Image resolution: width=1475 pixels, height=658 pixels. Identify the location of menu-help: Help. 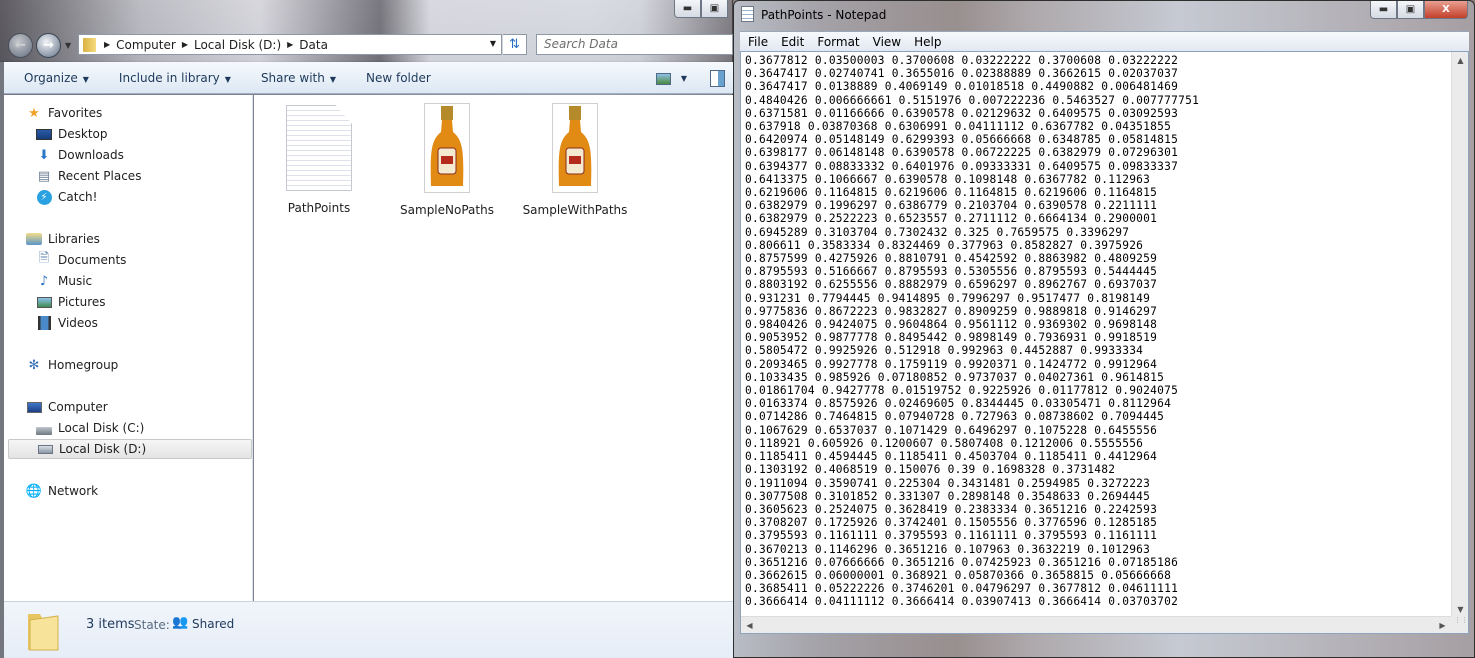
(927, 42).